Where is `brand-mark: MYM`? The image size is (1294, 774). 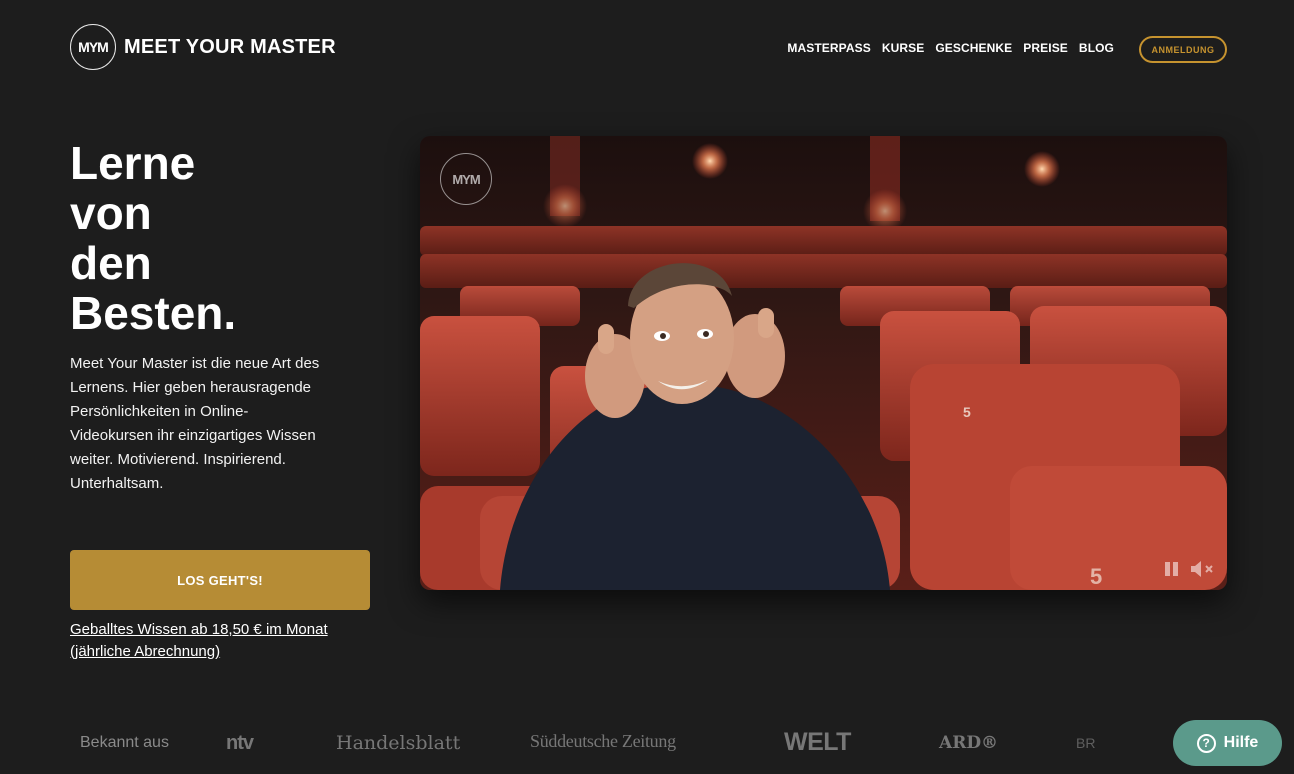
brand-mark: MYM is located at coordinates (93, 47).